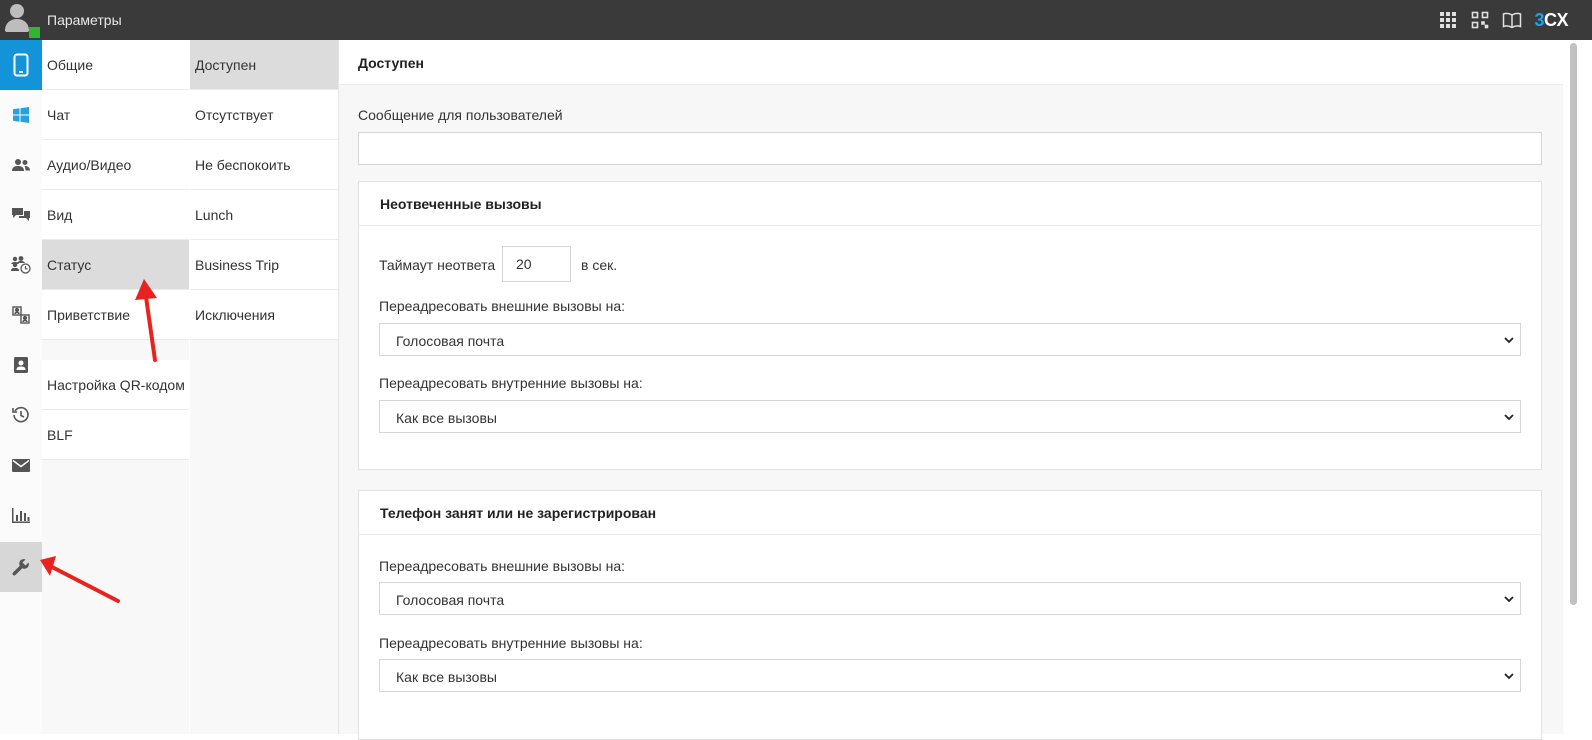 This screenshot has height=740, width=1592. I want to click on menu-item-status: Статус, so click(115, 265).